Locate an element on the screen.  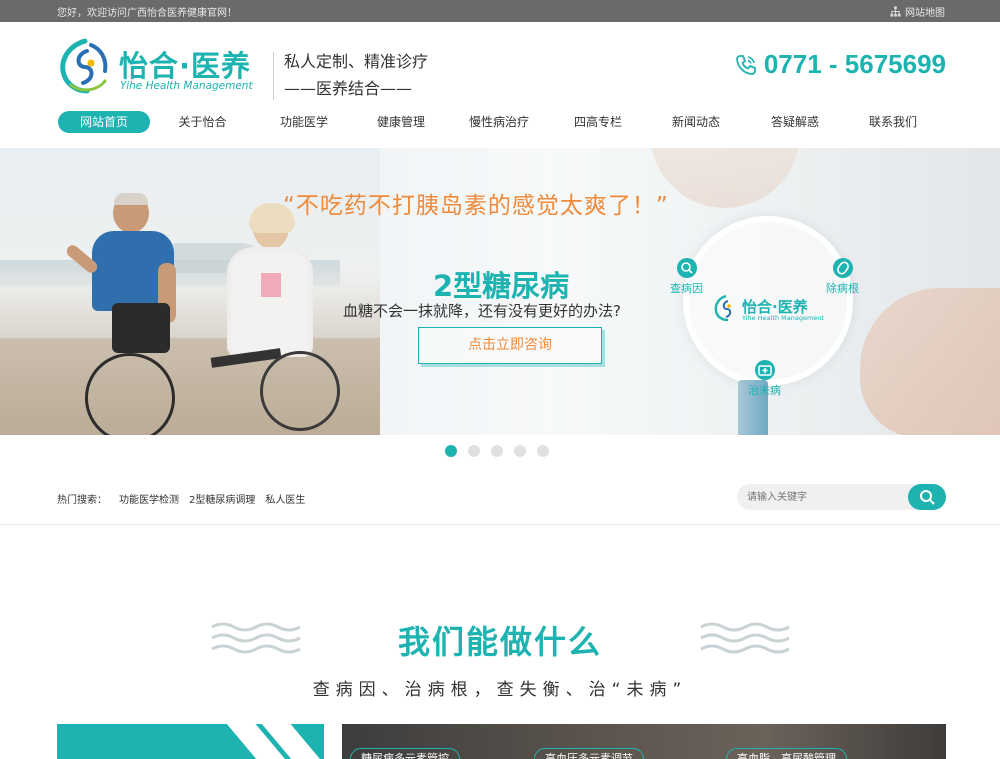
welcome-text: 您好，欢迎访问广西怡合医养健康官网！ is located at coordinates (147, 13).